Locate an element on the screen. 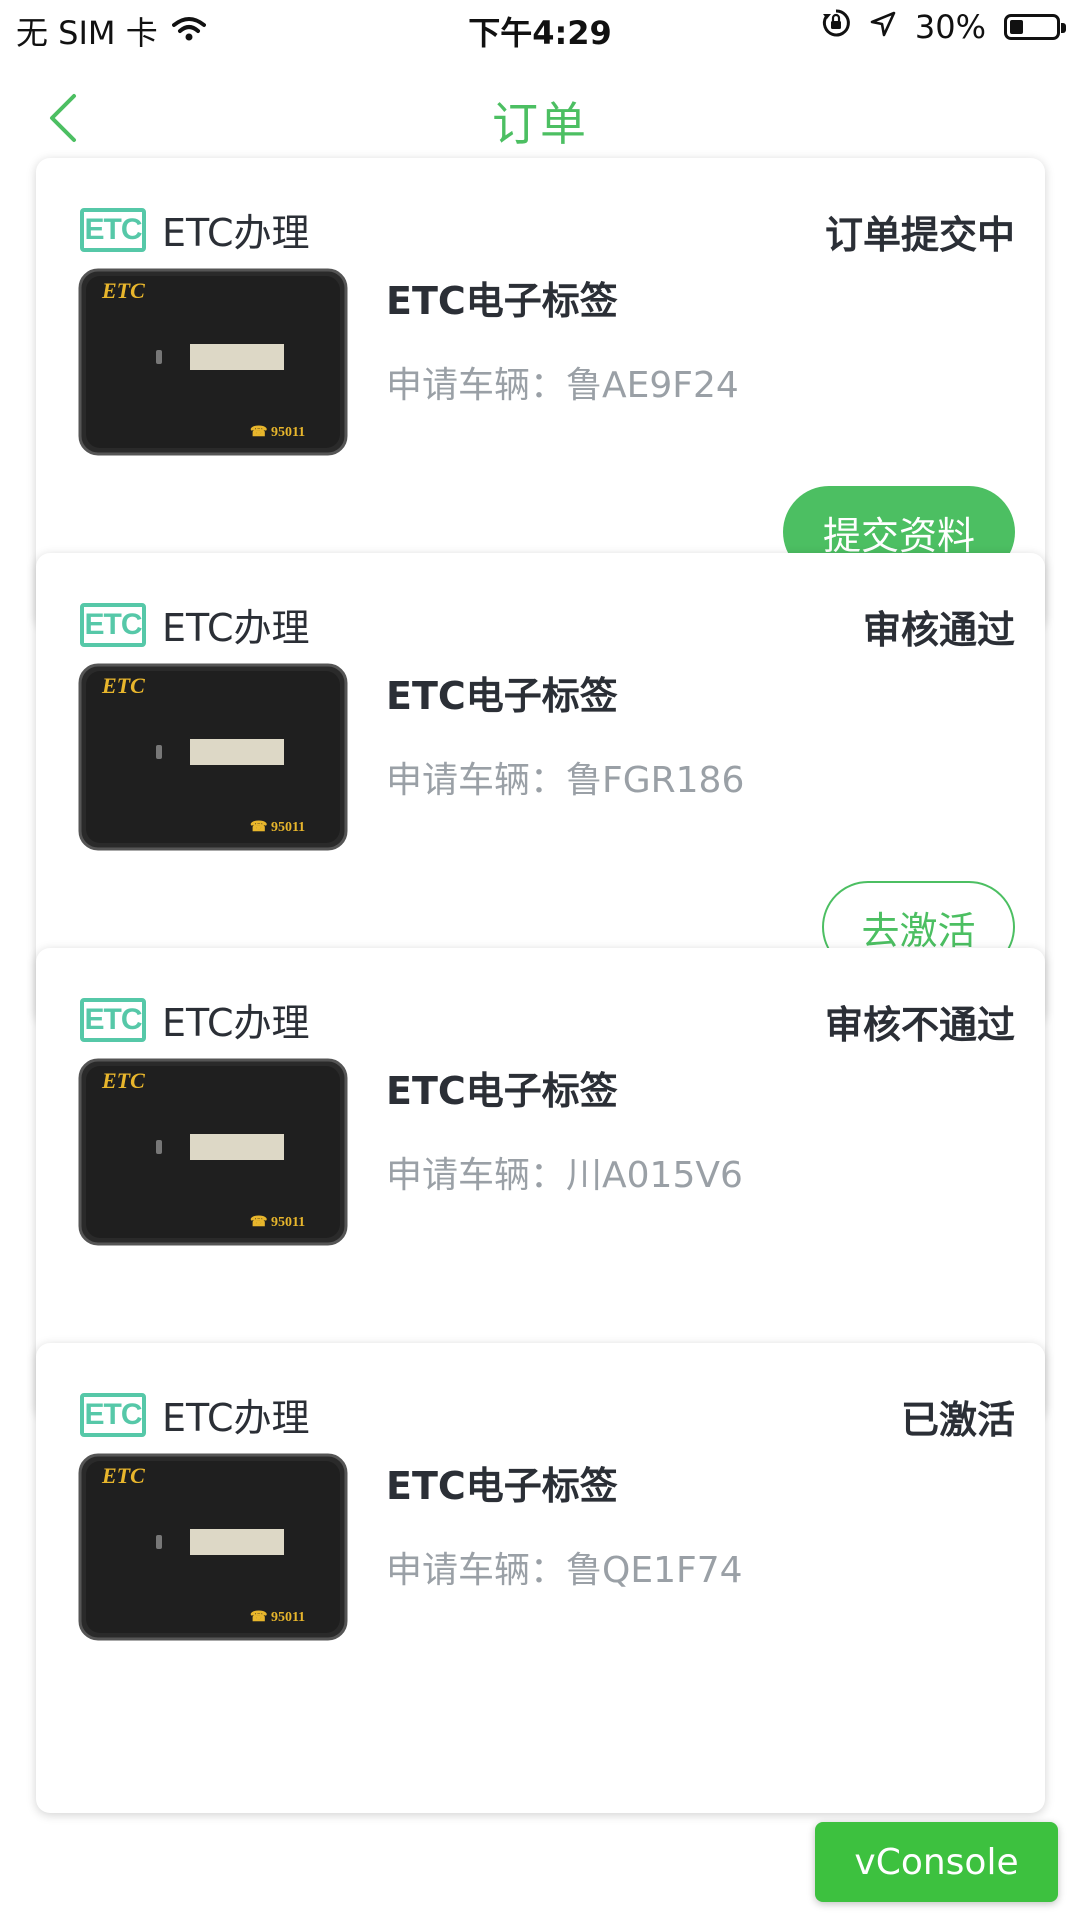 Image resolution: width=1080 pixels, height=1920 pixels. license-plate: 鲁AE9F24 is located at coordinates (652, 385).